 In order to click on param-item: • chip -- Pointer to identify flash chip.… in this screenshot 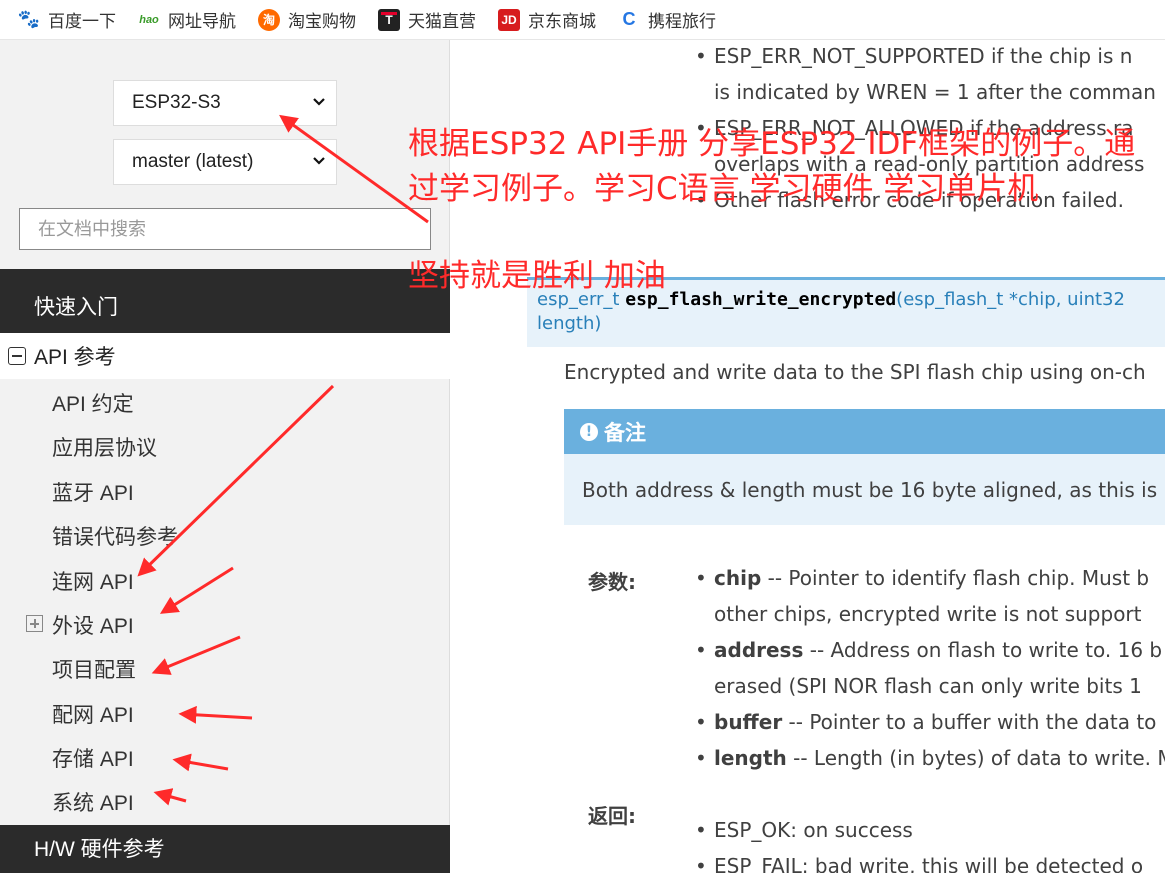, I will do `click(922, 578)`.